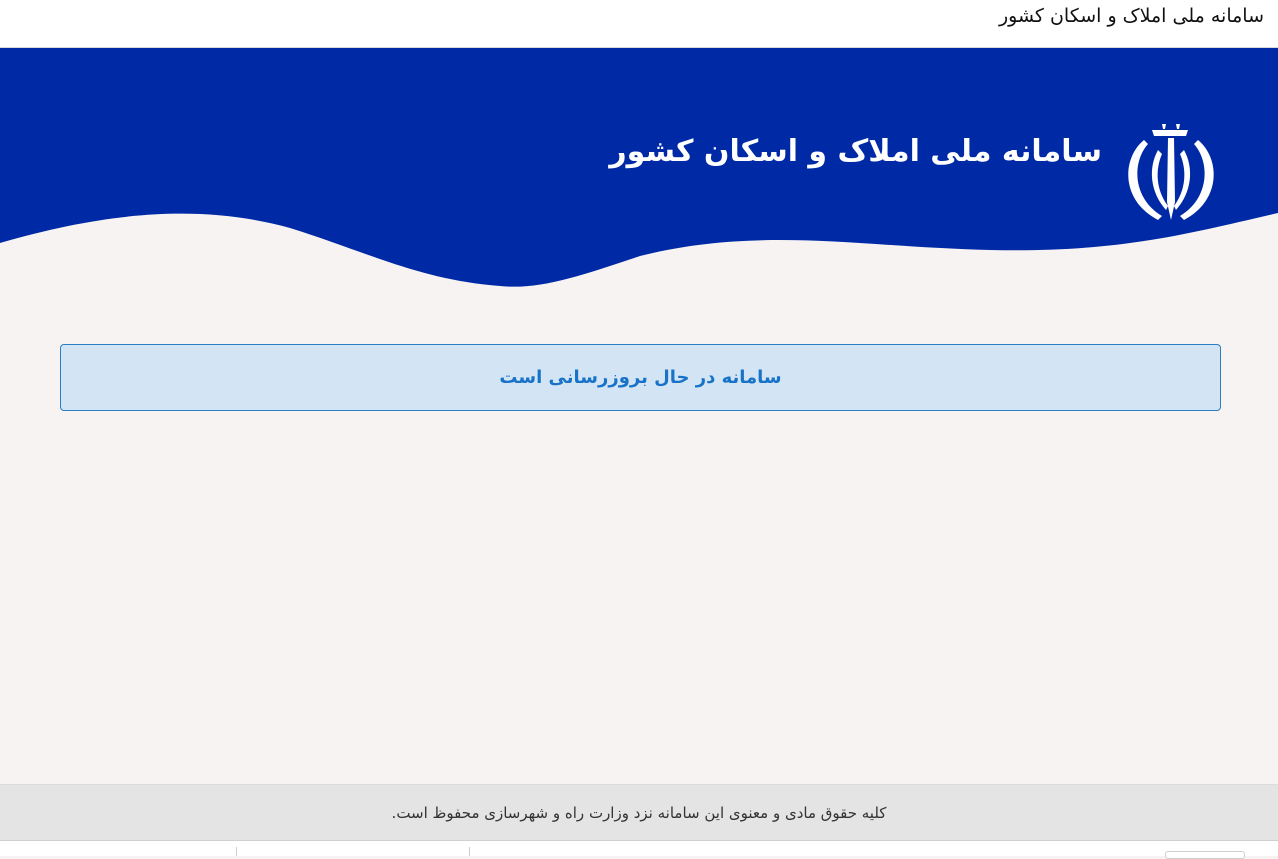 This screenshot has width=1278, height=859. What do you see at coordinates (1205, 855) in the screenshot?
I see `toolbar-button` at bounding box center [1205, 855].